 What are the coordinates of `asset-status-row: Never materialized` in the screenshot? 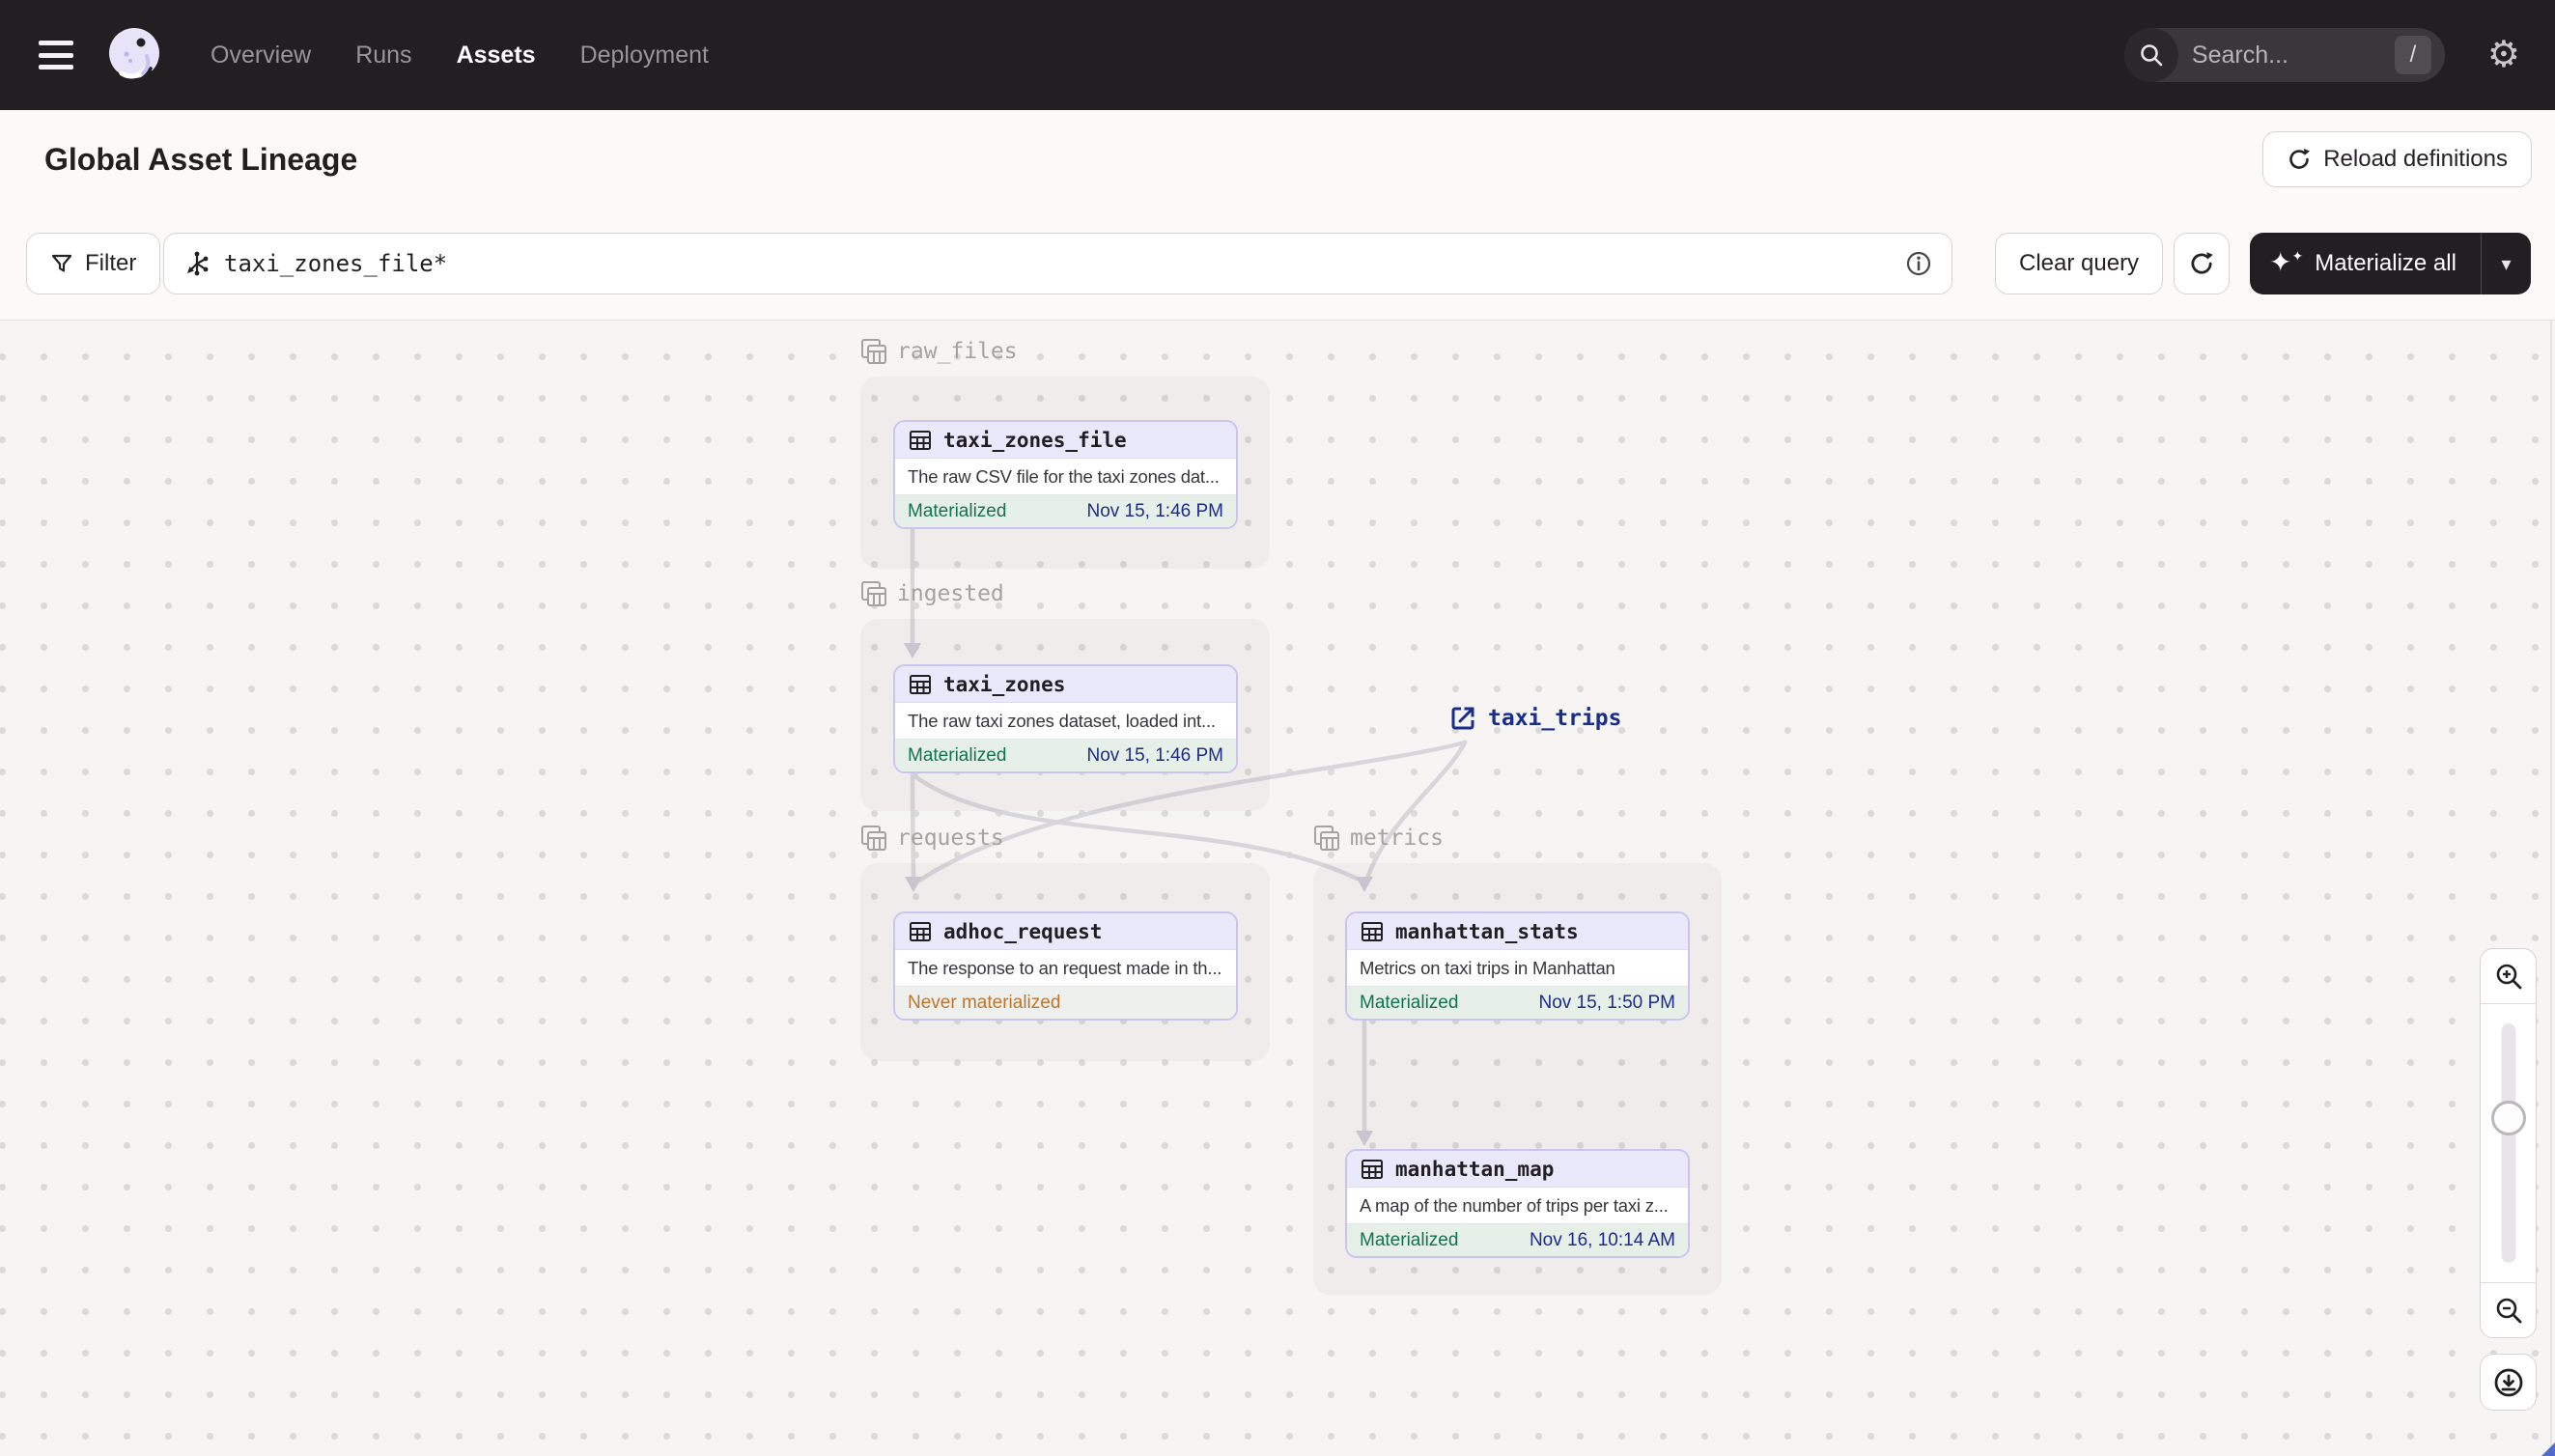 It's located at (1065, 1003).